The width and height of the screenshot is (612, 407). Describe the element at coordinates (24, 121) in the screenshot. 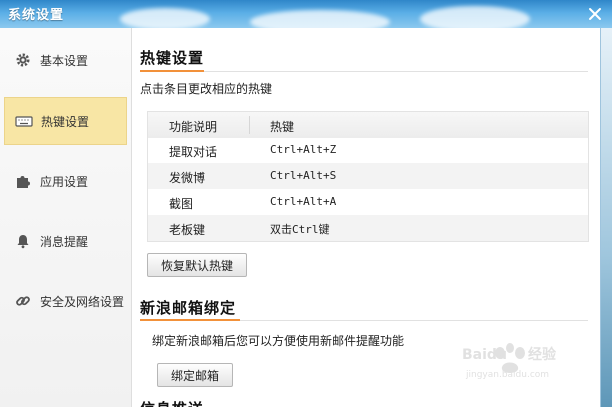

I see `keyboard-icon` at that location.